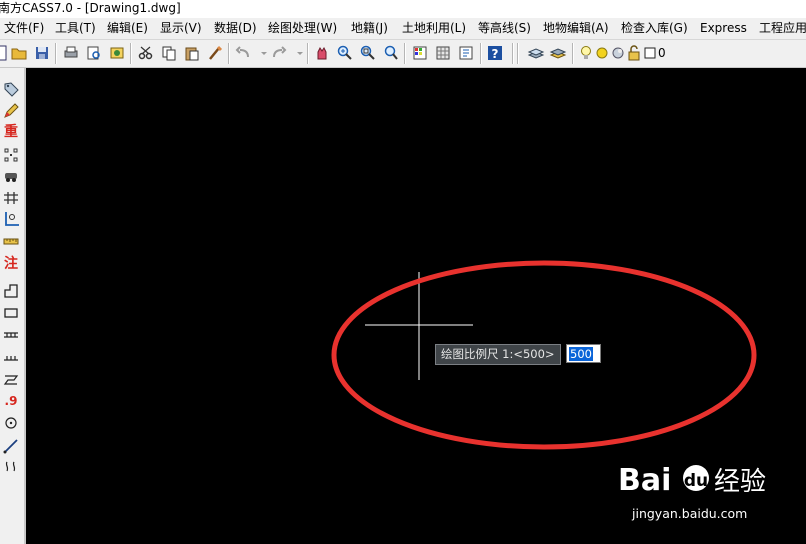 This screenshot has height=544, width=806. Describe the element at coordinates (696, 481) in the screenshot. I see `svg-text: du` at that location.